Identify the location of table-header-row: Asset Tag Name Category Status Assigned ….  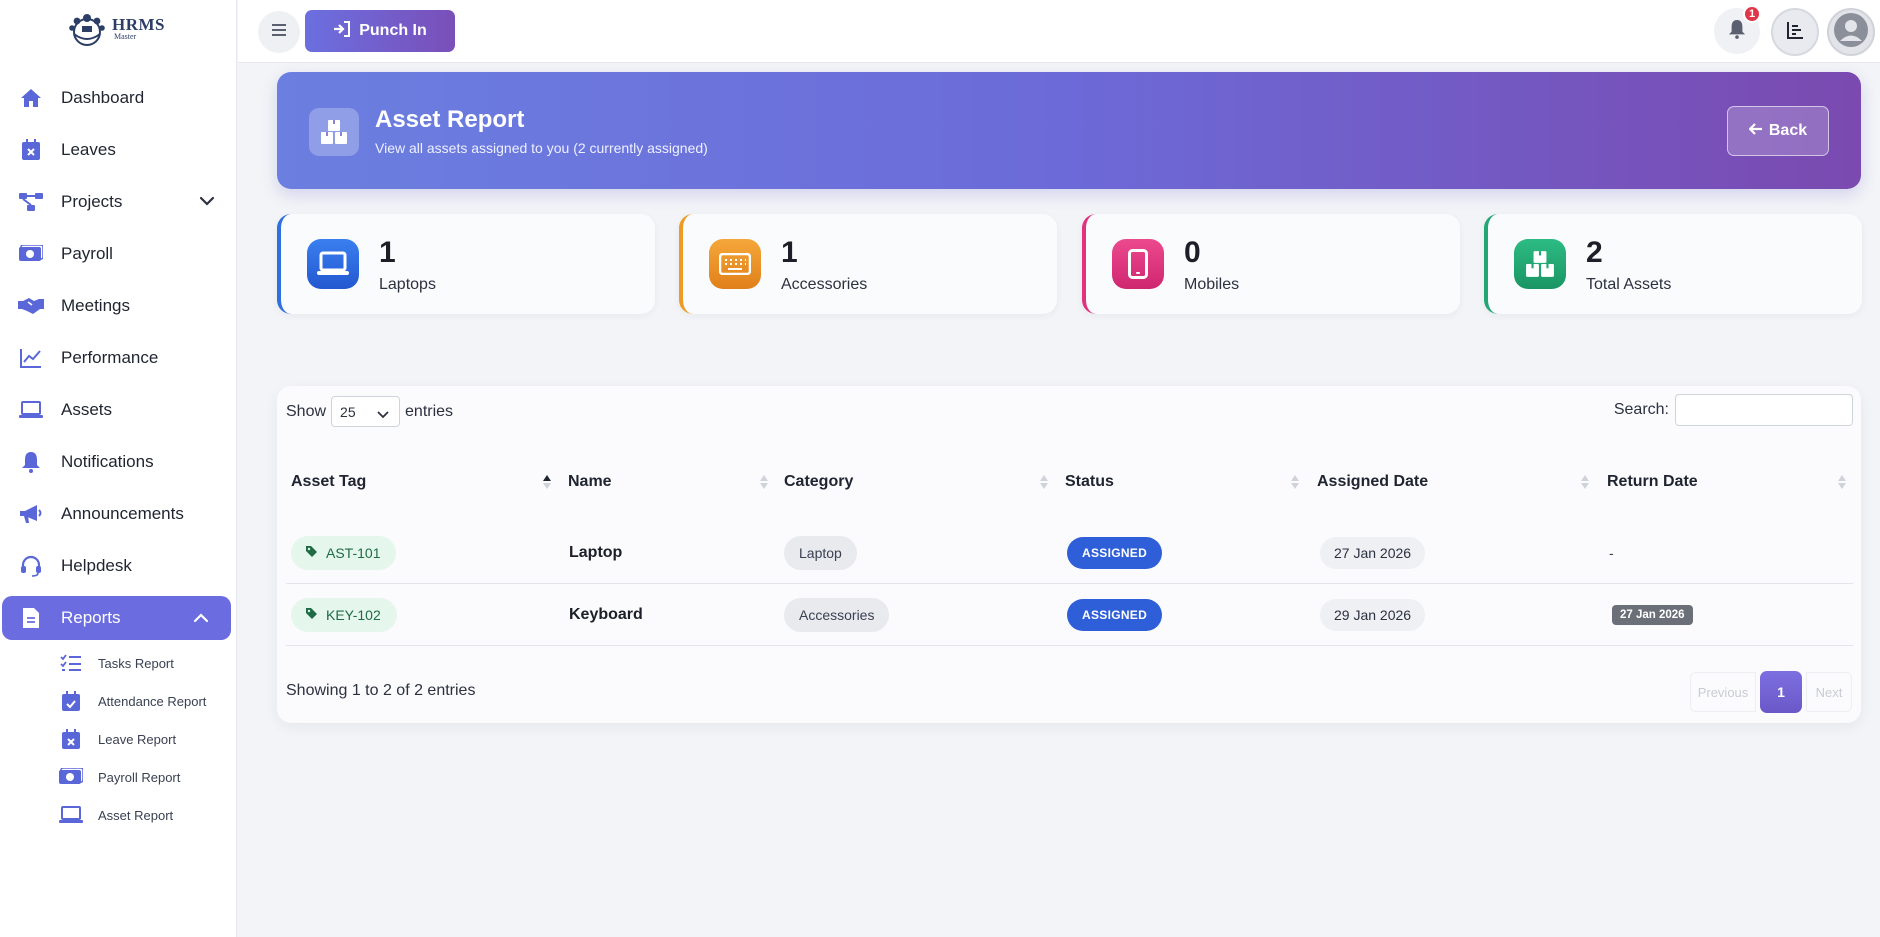
(1069, 482).